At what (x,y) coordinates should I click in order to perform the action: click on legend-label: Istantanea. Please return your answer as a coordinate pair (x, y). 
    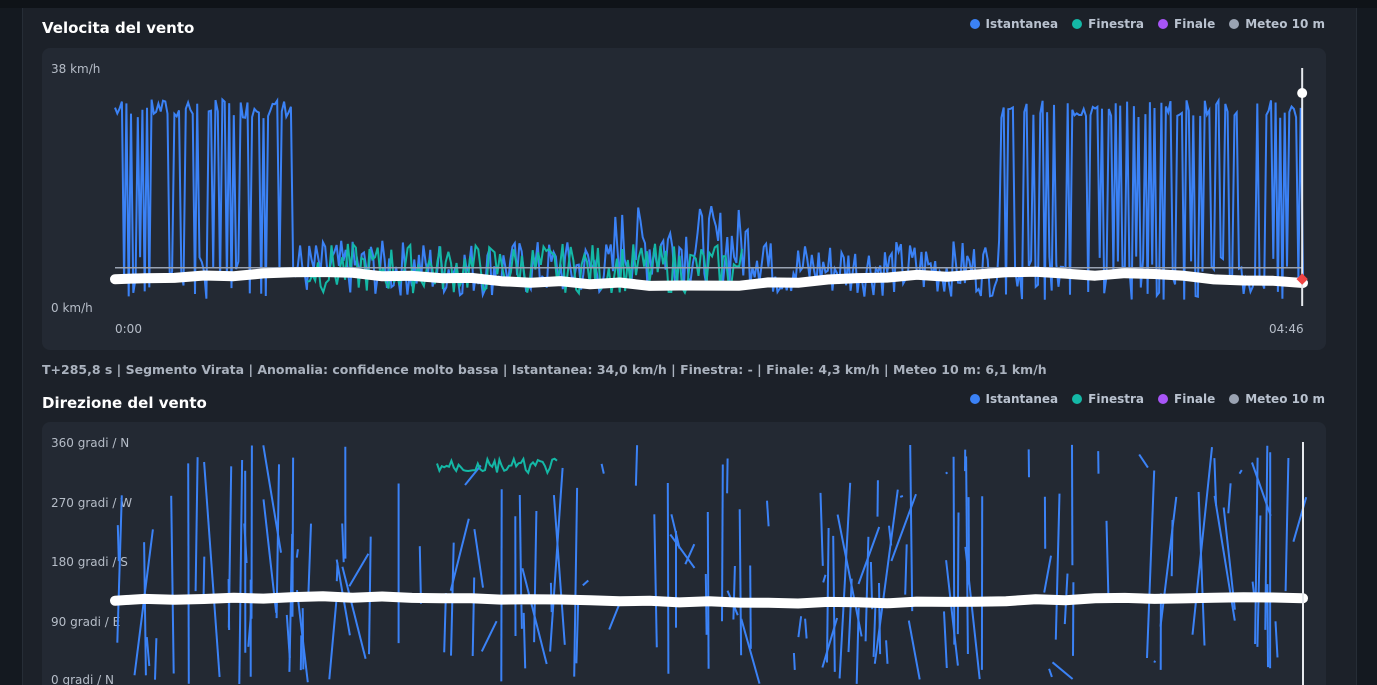
    Looking at the image, I should click on (1022, 24).